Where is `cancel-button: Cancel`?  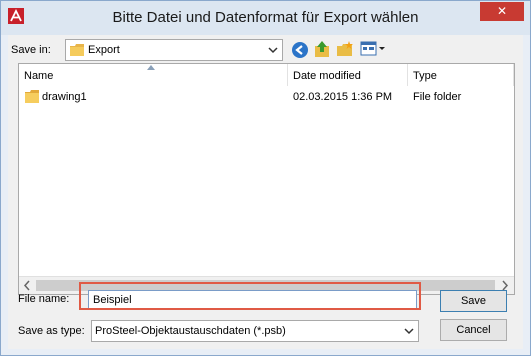
cancel-button: Cancel is located at coordinates (473, 330).